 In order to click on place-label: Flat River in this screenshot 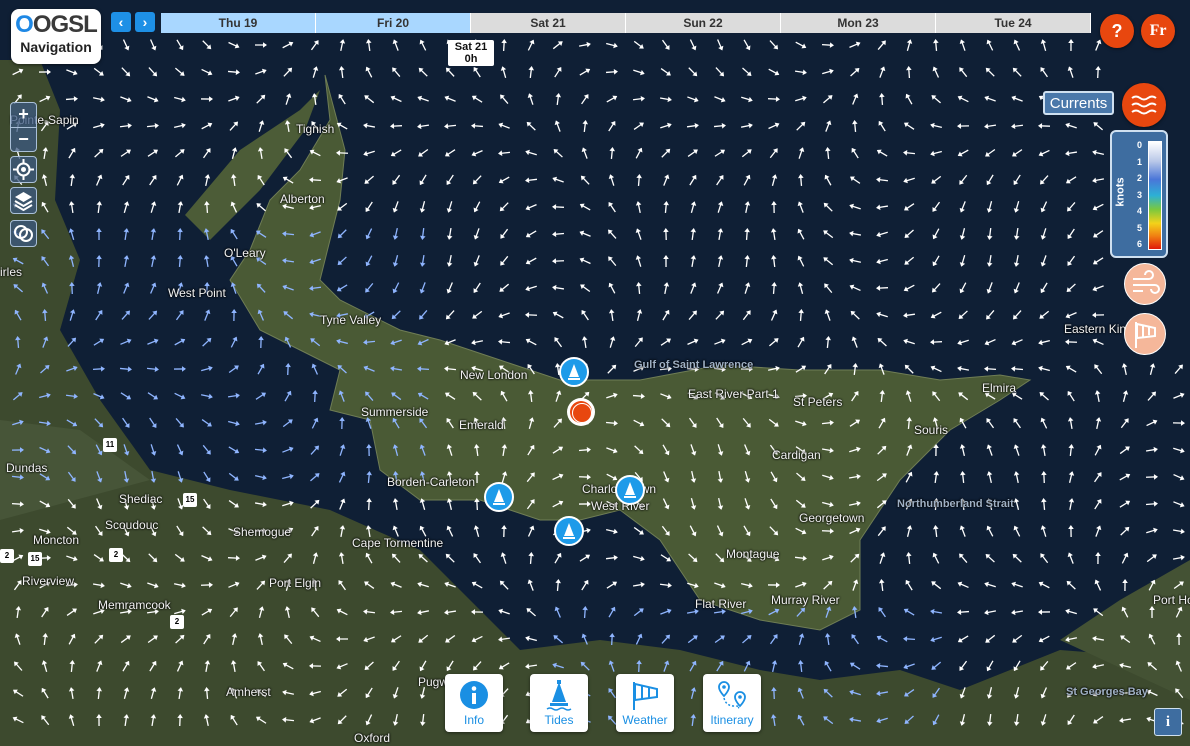, I will do `click(721, 604)`.